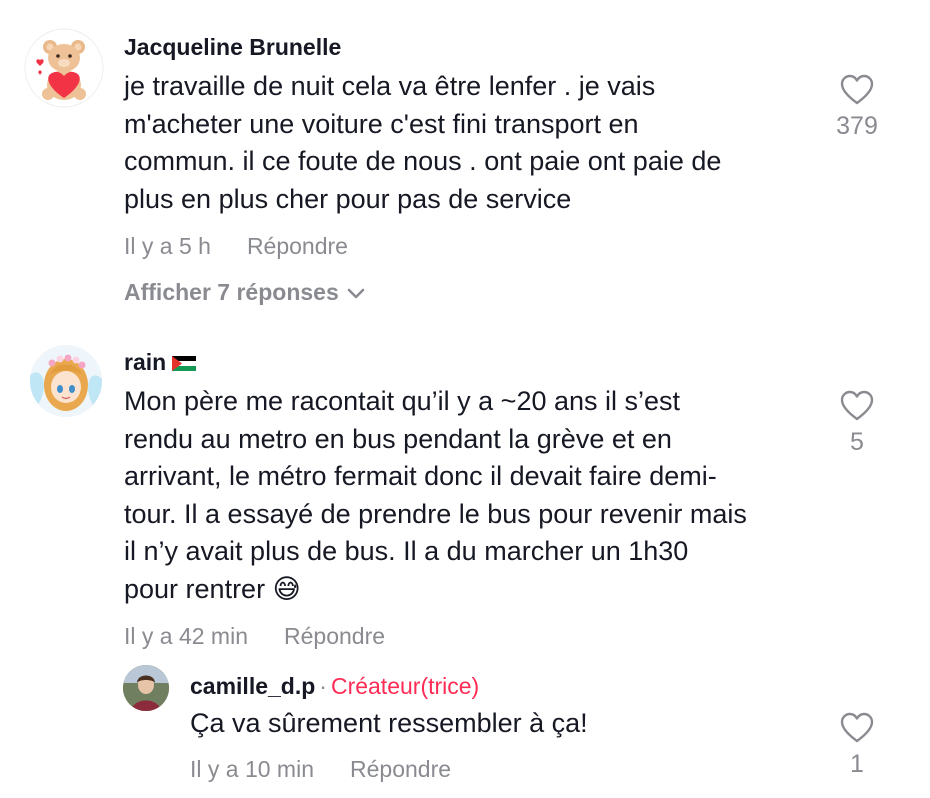  Describe the element at coordinates (252, 769) in the screenshot. I see `reply-timestamp: Il y a 10 min` at that location.